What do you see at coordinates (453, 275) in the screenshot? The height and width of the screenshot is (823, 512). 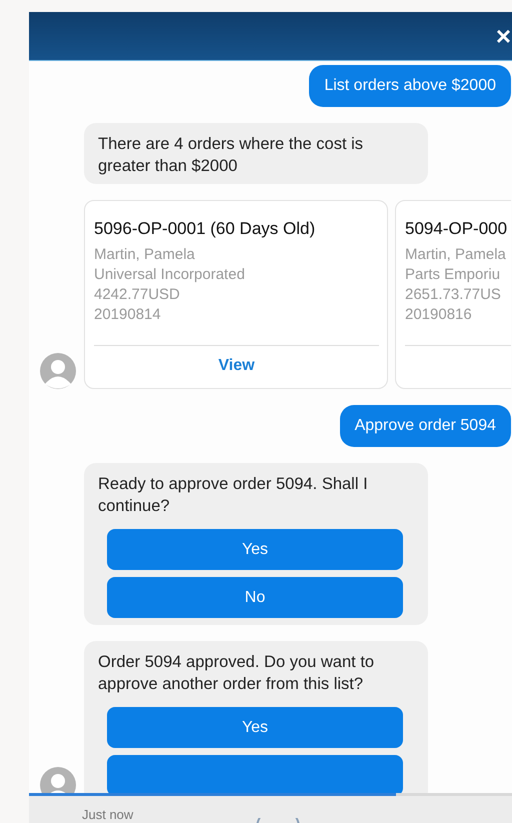 I see `order-detail: Parts Emporiu` at bounding box center [453, 275].